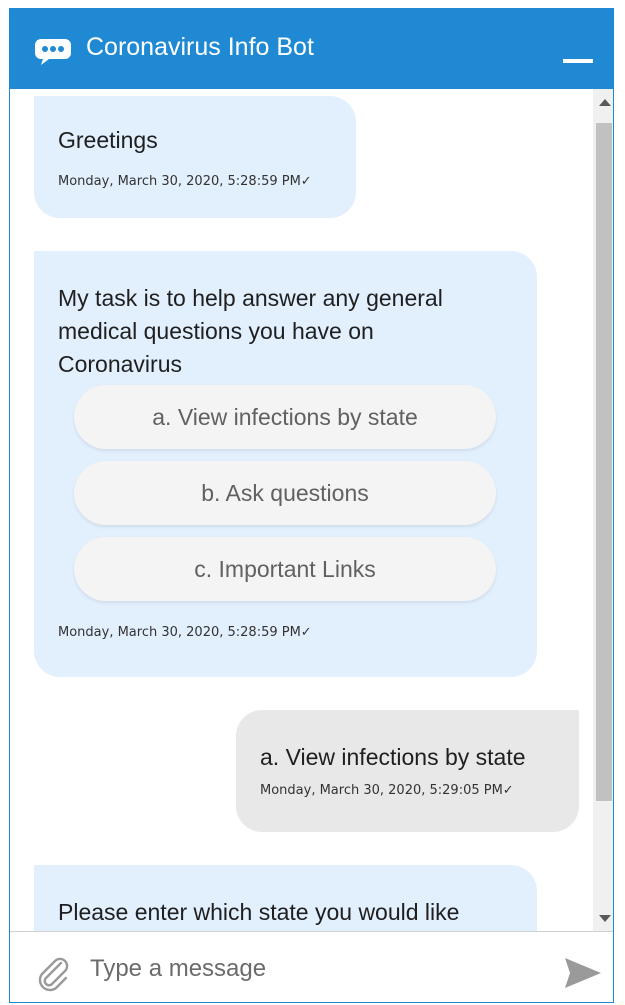 The width and height of the screenshot is (625, 1005). I want to click on message-text-line: Coronavirus, so click(120, 364).